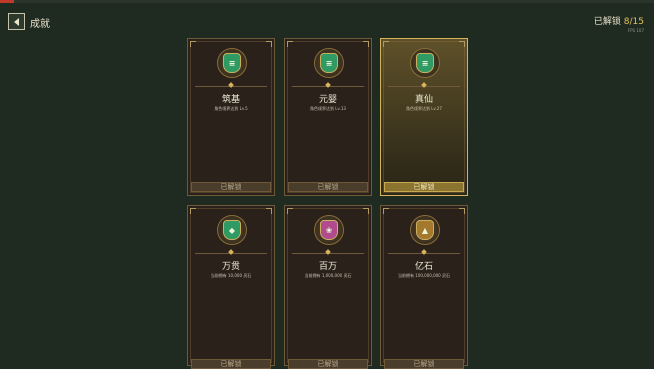 This screenshot has width=654, height=369. I want to click on window-top-strip, so click(327, 1).